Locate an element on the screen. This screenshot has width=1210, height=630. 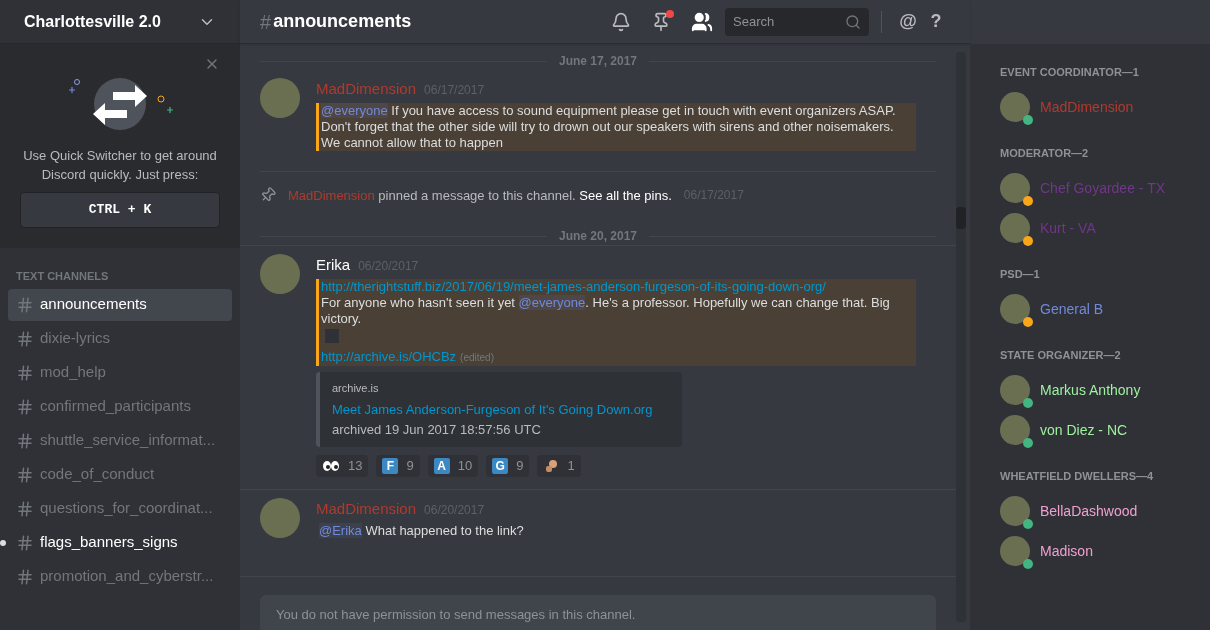
reaction-button: A 10 is located at coordinates (453, 466).